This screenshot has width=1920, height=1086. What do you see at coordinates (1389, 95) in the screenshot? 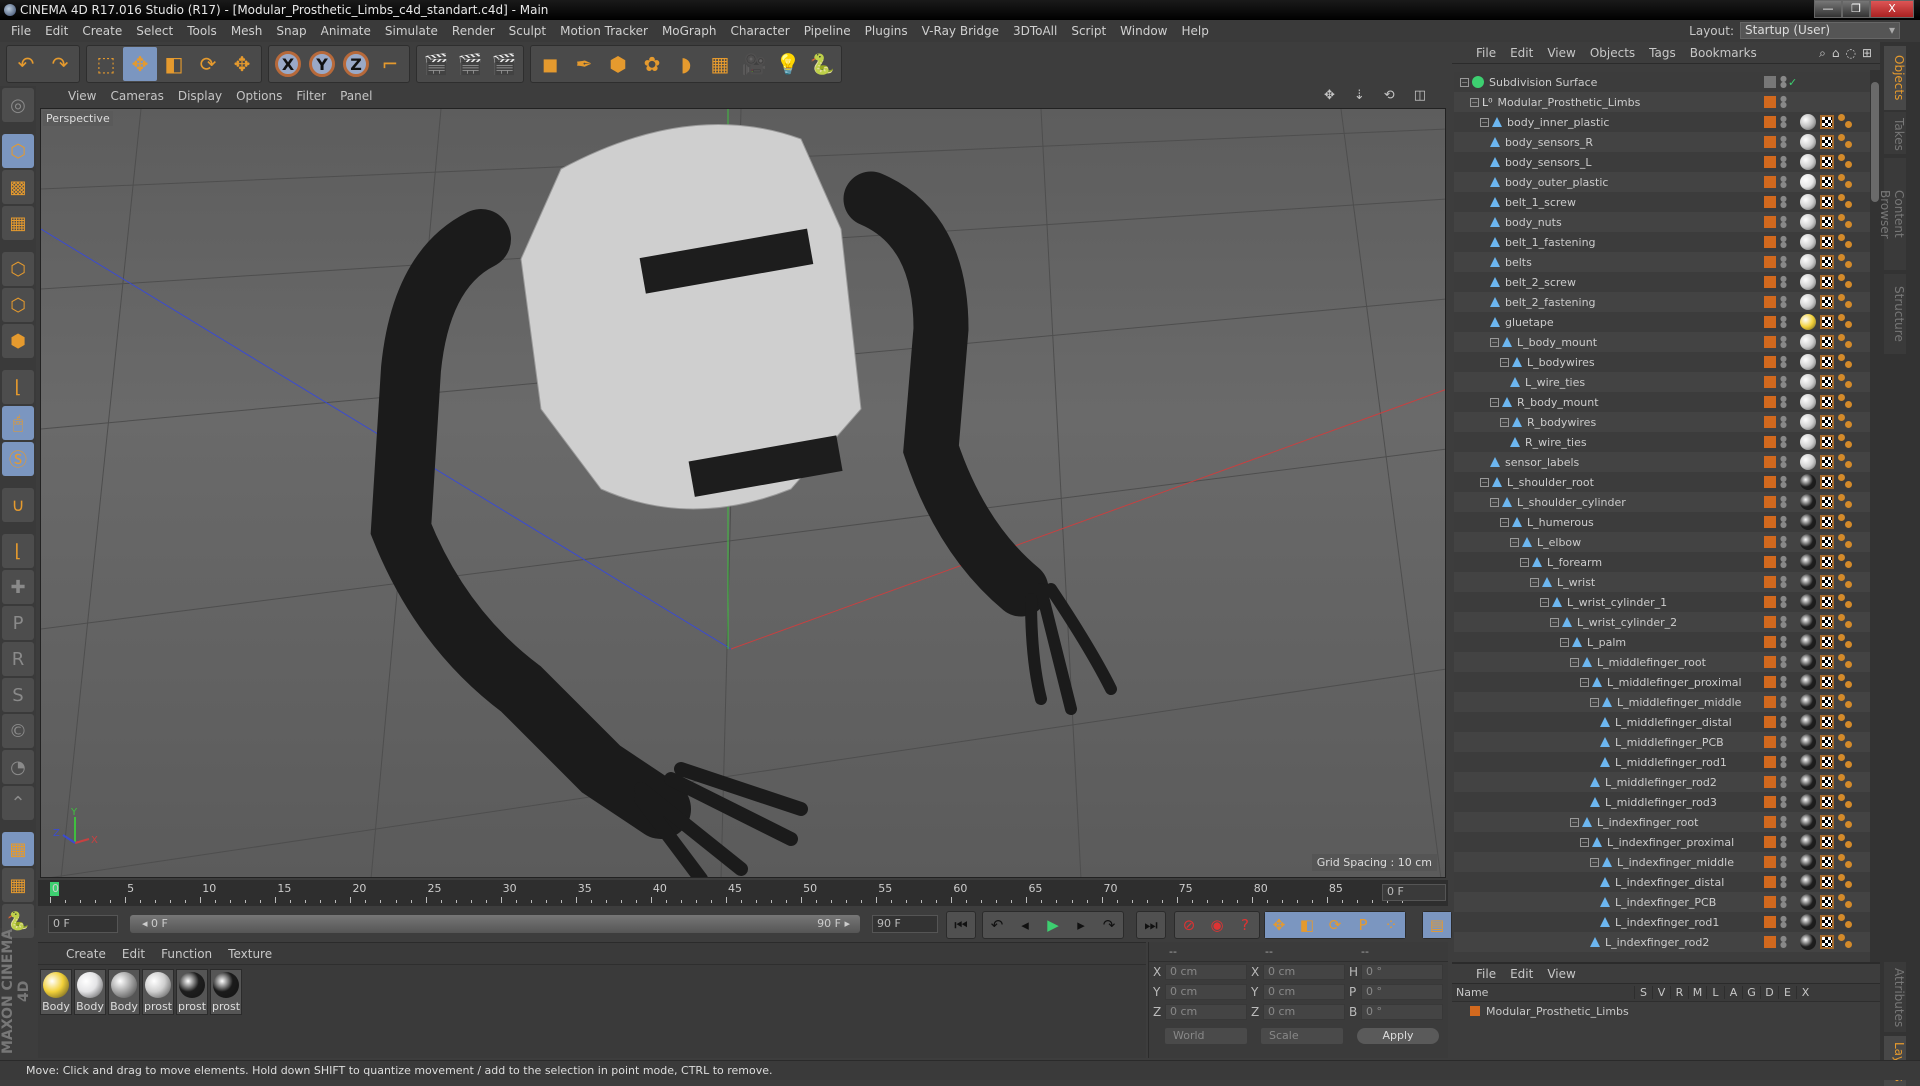
I see `rotate-view-icon: ⟲` at bounding box center [1389, 95].